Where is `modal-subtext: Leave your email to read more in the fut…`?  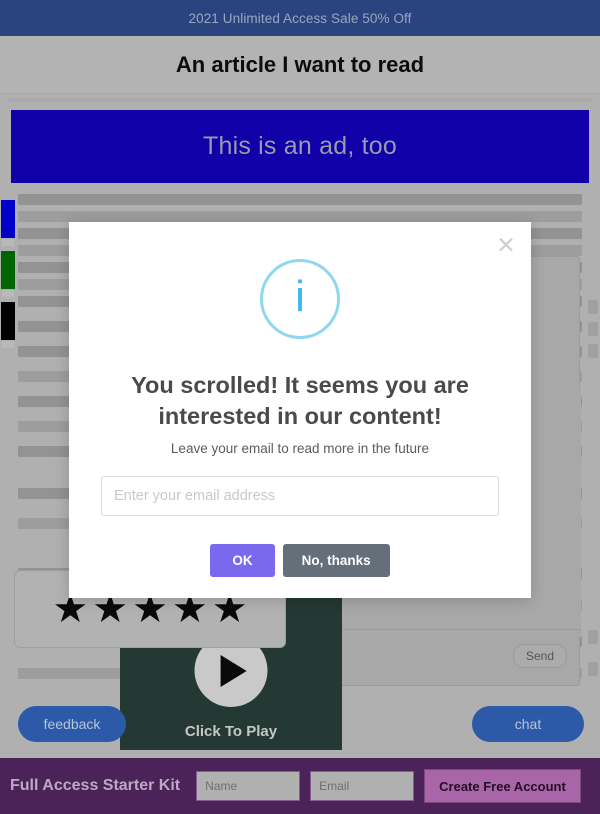 modal-subtext: Leave your email to read more in the fut… is located at coordinates (300, 448).